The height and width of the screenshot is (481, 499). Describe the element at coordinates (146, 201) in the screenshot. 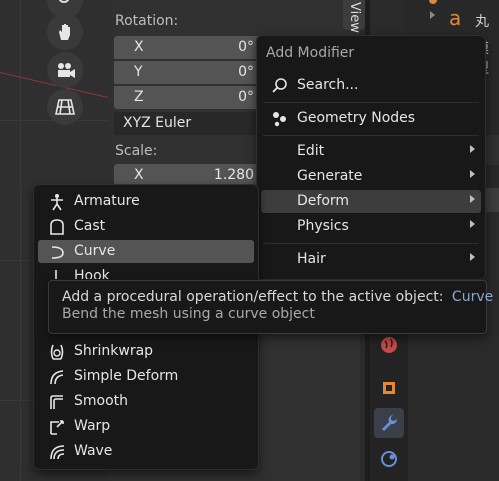

I see `menu-item-armature: Armature` at that location.